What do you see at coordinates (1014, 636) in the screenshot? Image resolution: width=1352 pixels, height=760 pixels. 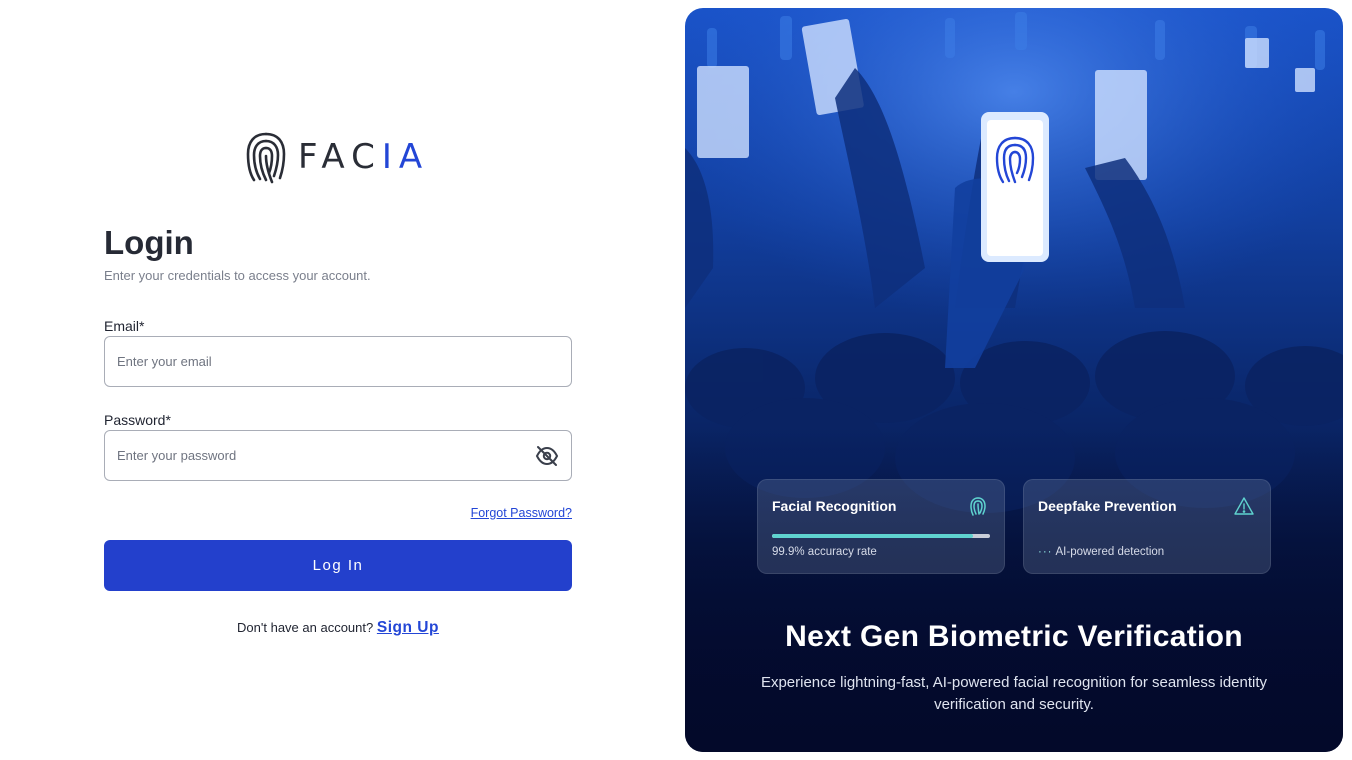 I see `promo-headline: Next Gen Biometric Verification` at bounding box center [1014, 636].